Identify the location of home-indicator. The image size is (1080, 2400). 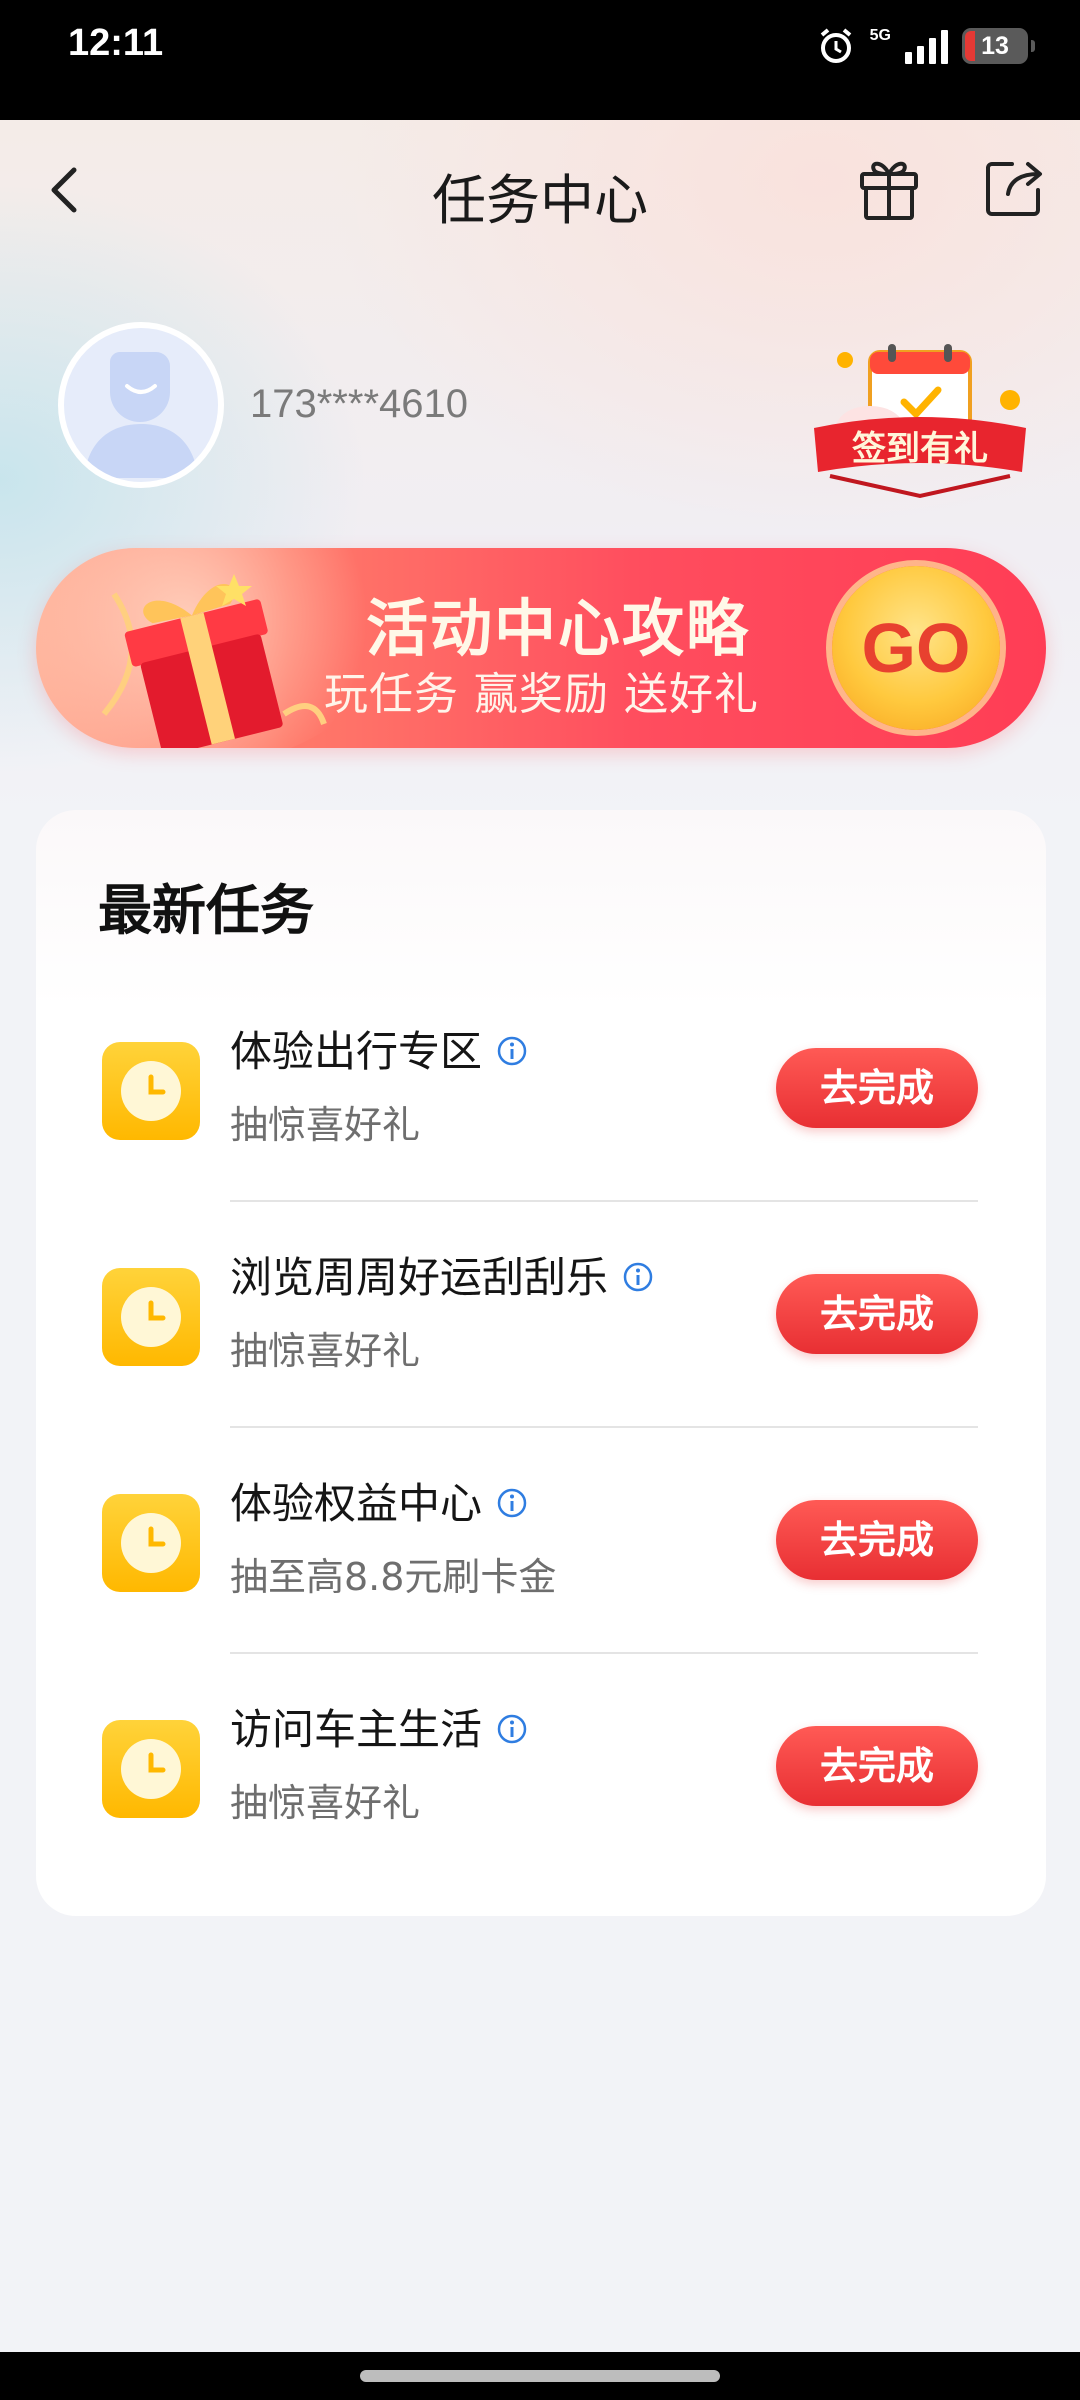
(540, 2376).